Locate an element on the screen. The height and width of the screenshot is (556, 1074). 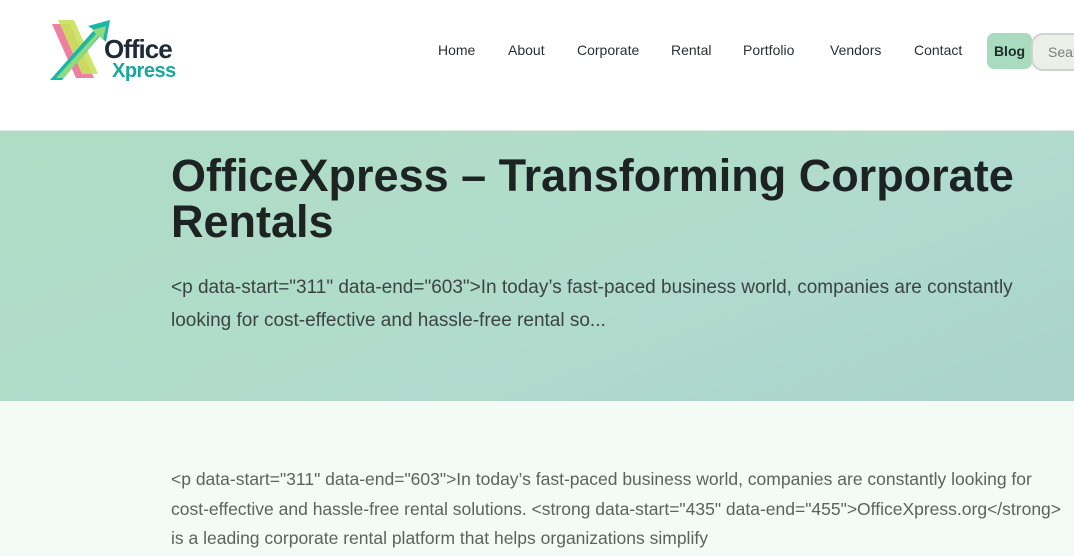
nav-vendors: Vendors is located at coordinates (855, 50).